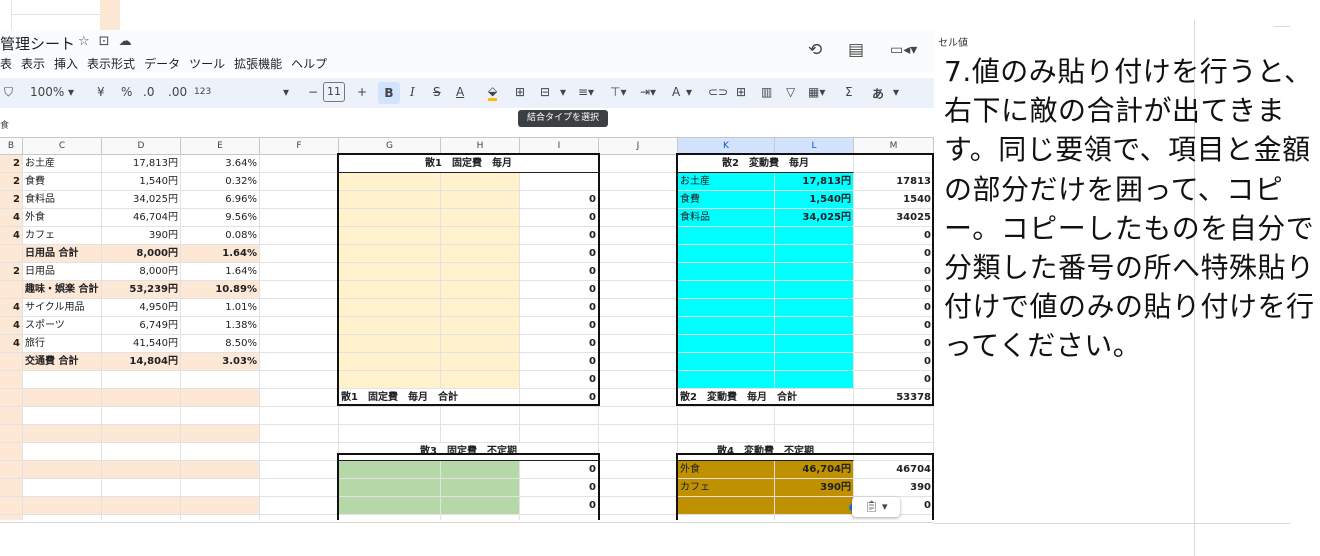 Image resolution: width=1320 pixels, height=556 pixels. What do you see at coordinates (726, 506) in the screenshot?
I see `box4-item-cell` at bounding box center [726, 506].